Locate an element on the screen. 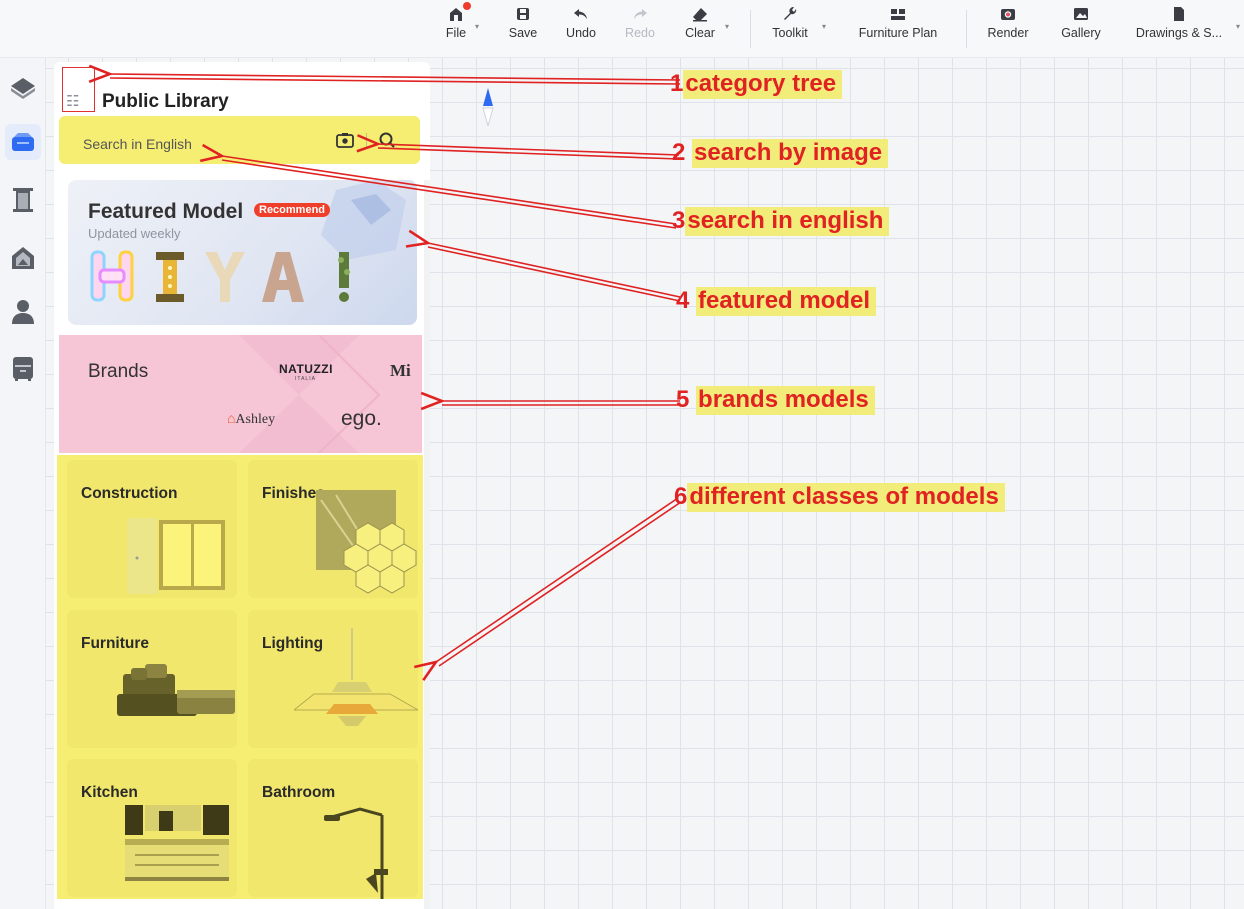  brand-logo-ashley: ⌂Ashley is located at coordinates (251, 420).